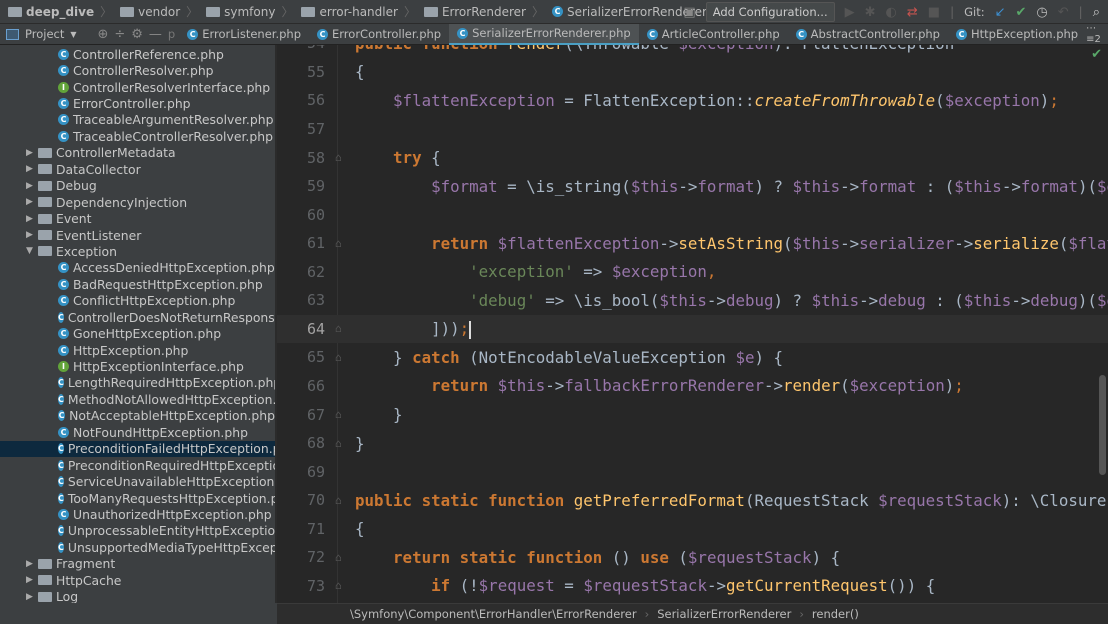  Describe the element at coordinates (379, 34) in the screenshot. I see `tab-errorcontroller: C ErrorController.php` at that location.